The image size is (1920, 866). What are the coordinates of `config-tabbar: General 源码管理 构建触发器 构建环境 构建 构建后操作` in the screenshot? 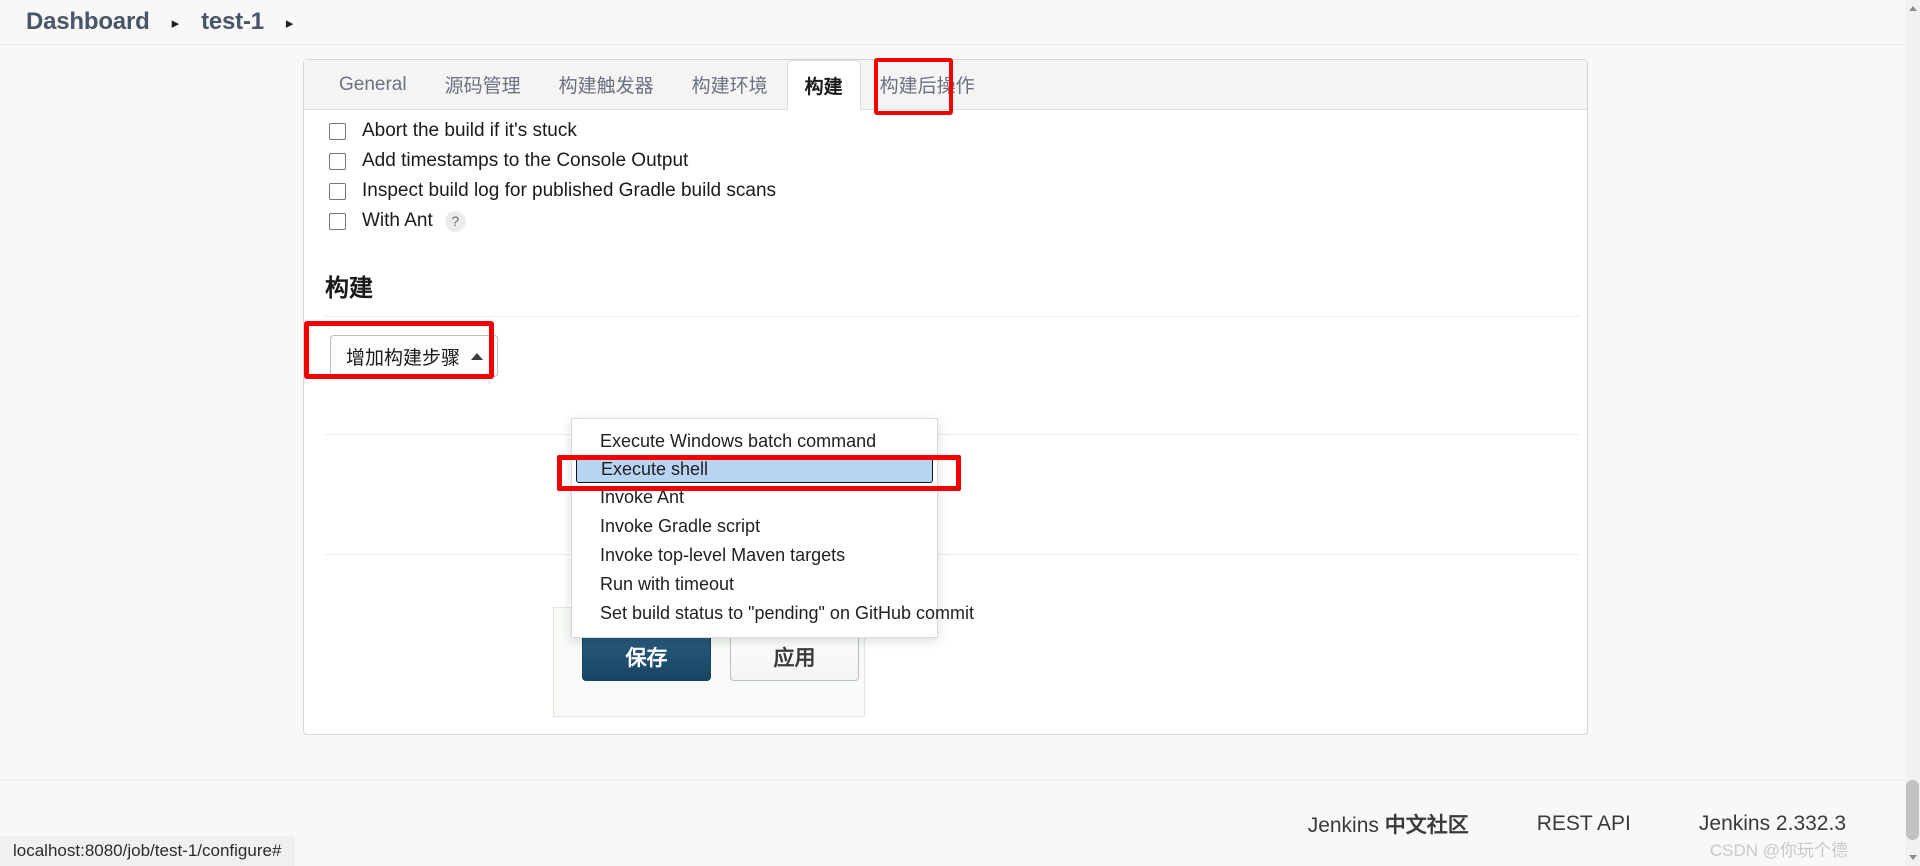 It's located at (945, 86).